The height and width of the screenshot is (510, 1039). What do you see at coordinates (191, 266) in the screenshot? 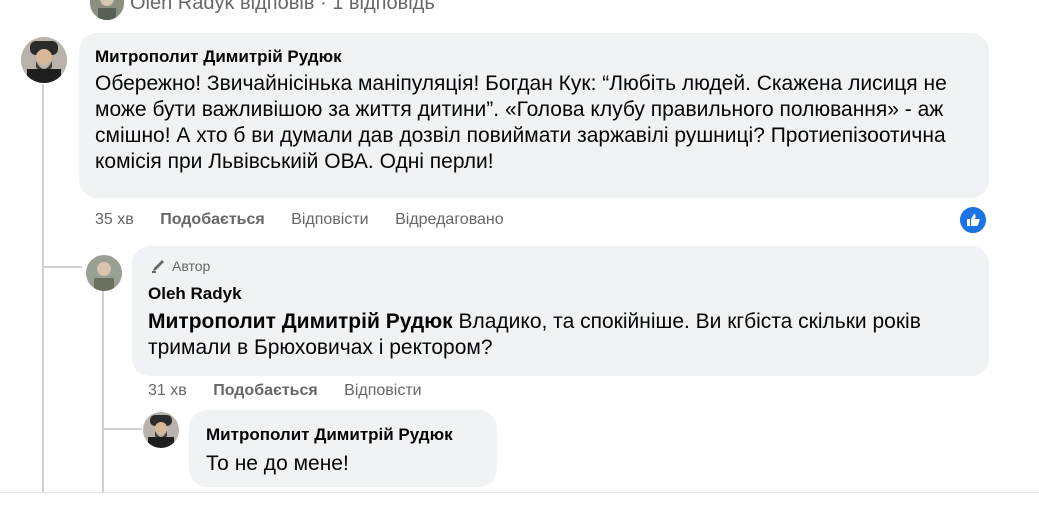
I see `author-badge-label: Автор` at bounding box center [191, 266].